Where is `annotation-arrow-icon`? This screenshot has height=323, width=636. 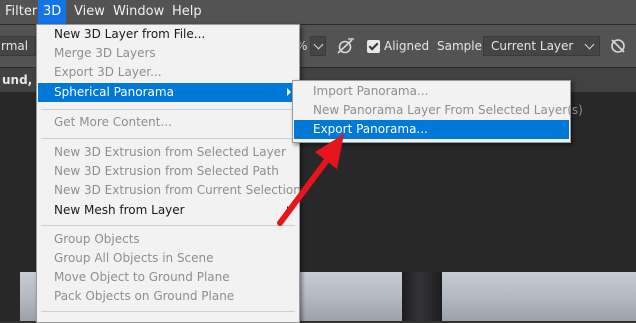
annotation-arrow-icon is located at coordinates (310, 180).